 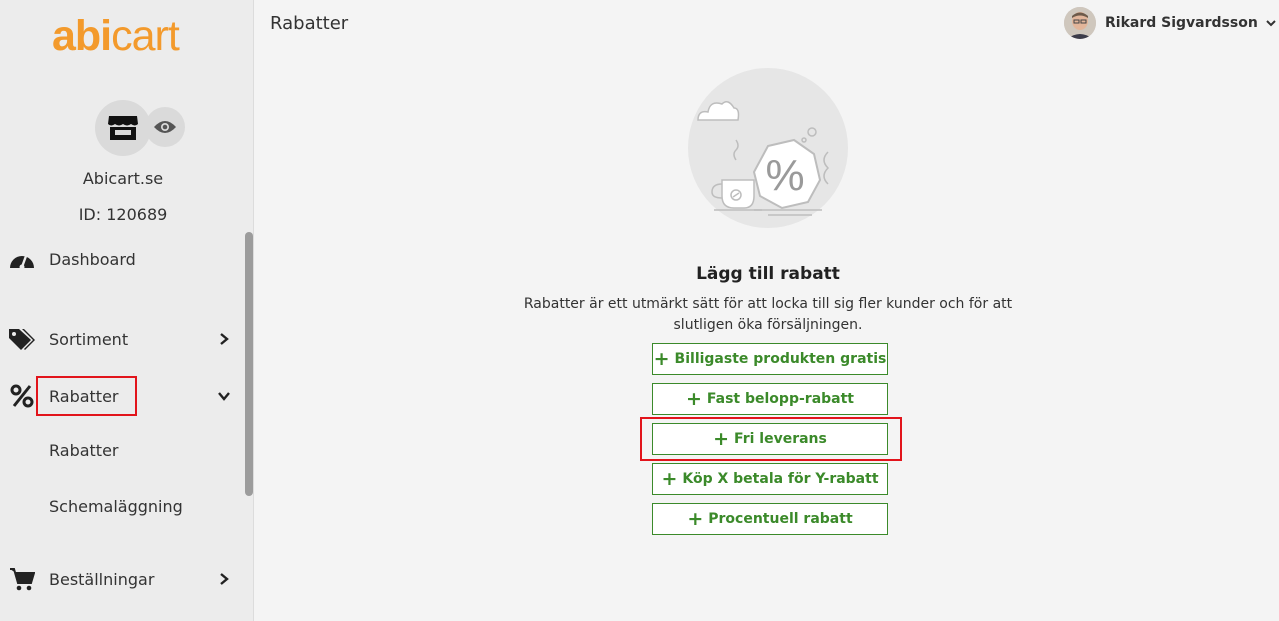 I want to click on store-button, so click(x=123, y=128).